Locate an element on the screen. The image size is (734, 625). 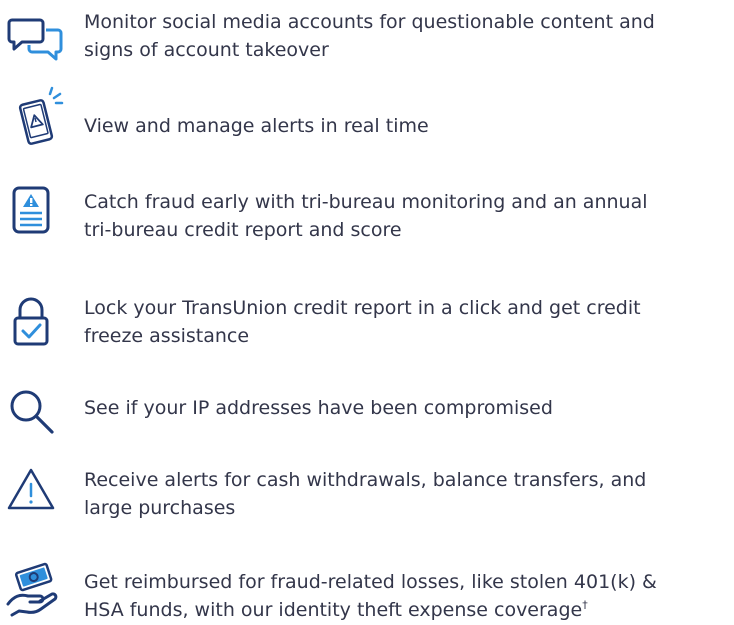
phone-alert-icon is located at coordinates (37, 117).